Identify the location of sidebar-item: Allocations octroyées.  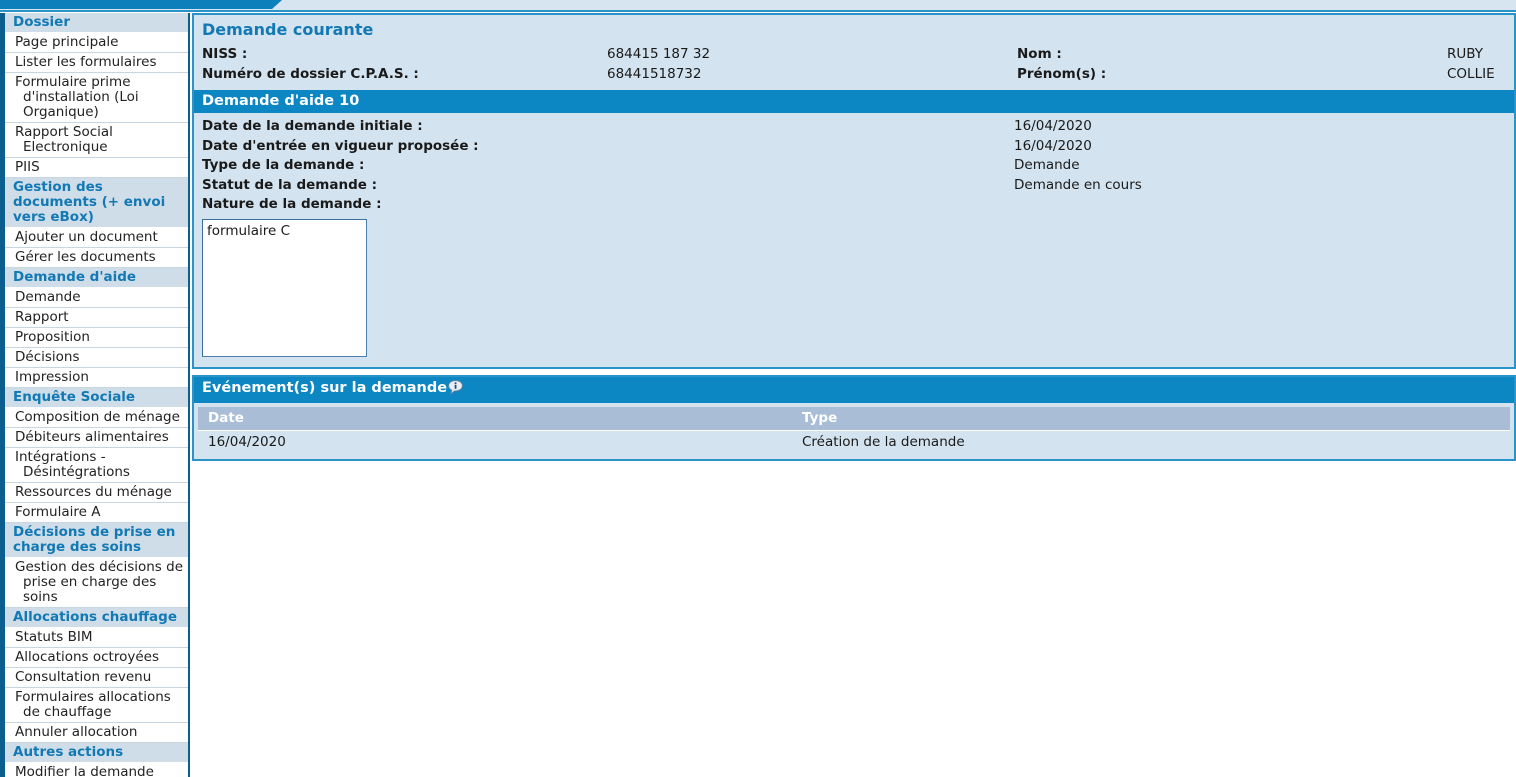
(96, 658).